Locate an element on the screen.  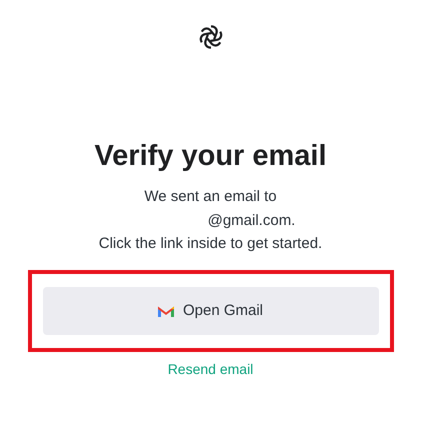
message-text: @gmail.com. is located at coordinates (251, 220).